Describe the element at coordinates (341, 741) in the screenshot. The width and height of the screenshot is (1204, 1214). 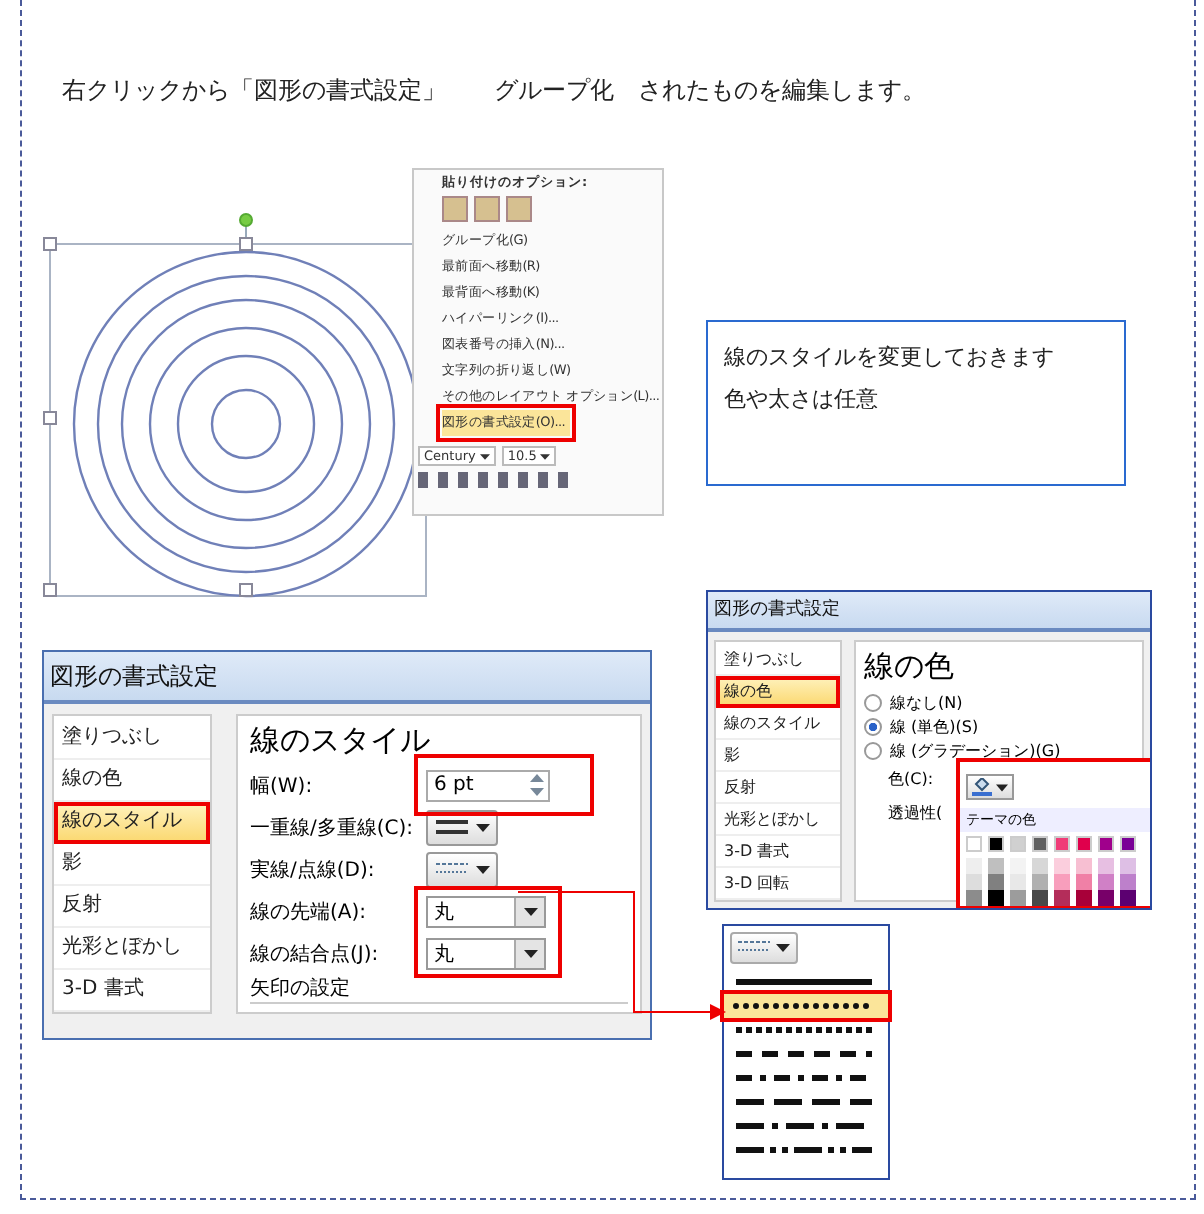
I see `section-heading: 線のスタイル` at that location.